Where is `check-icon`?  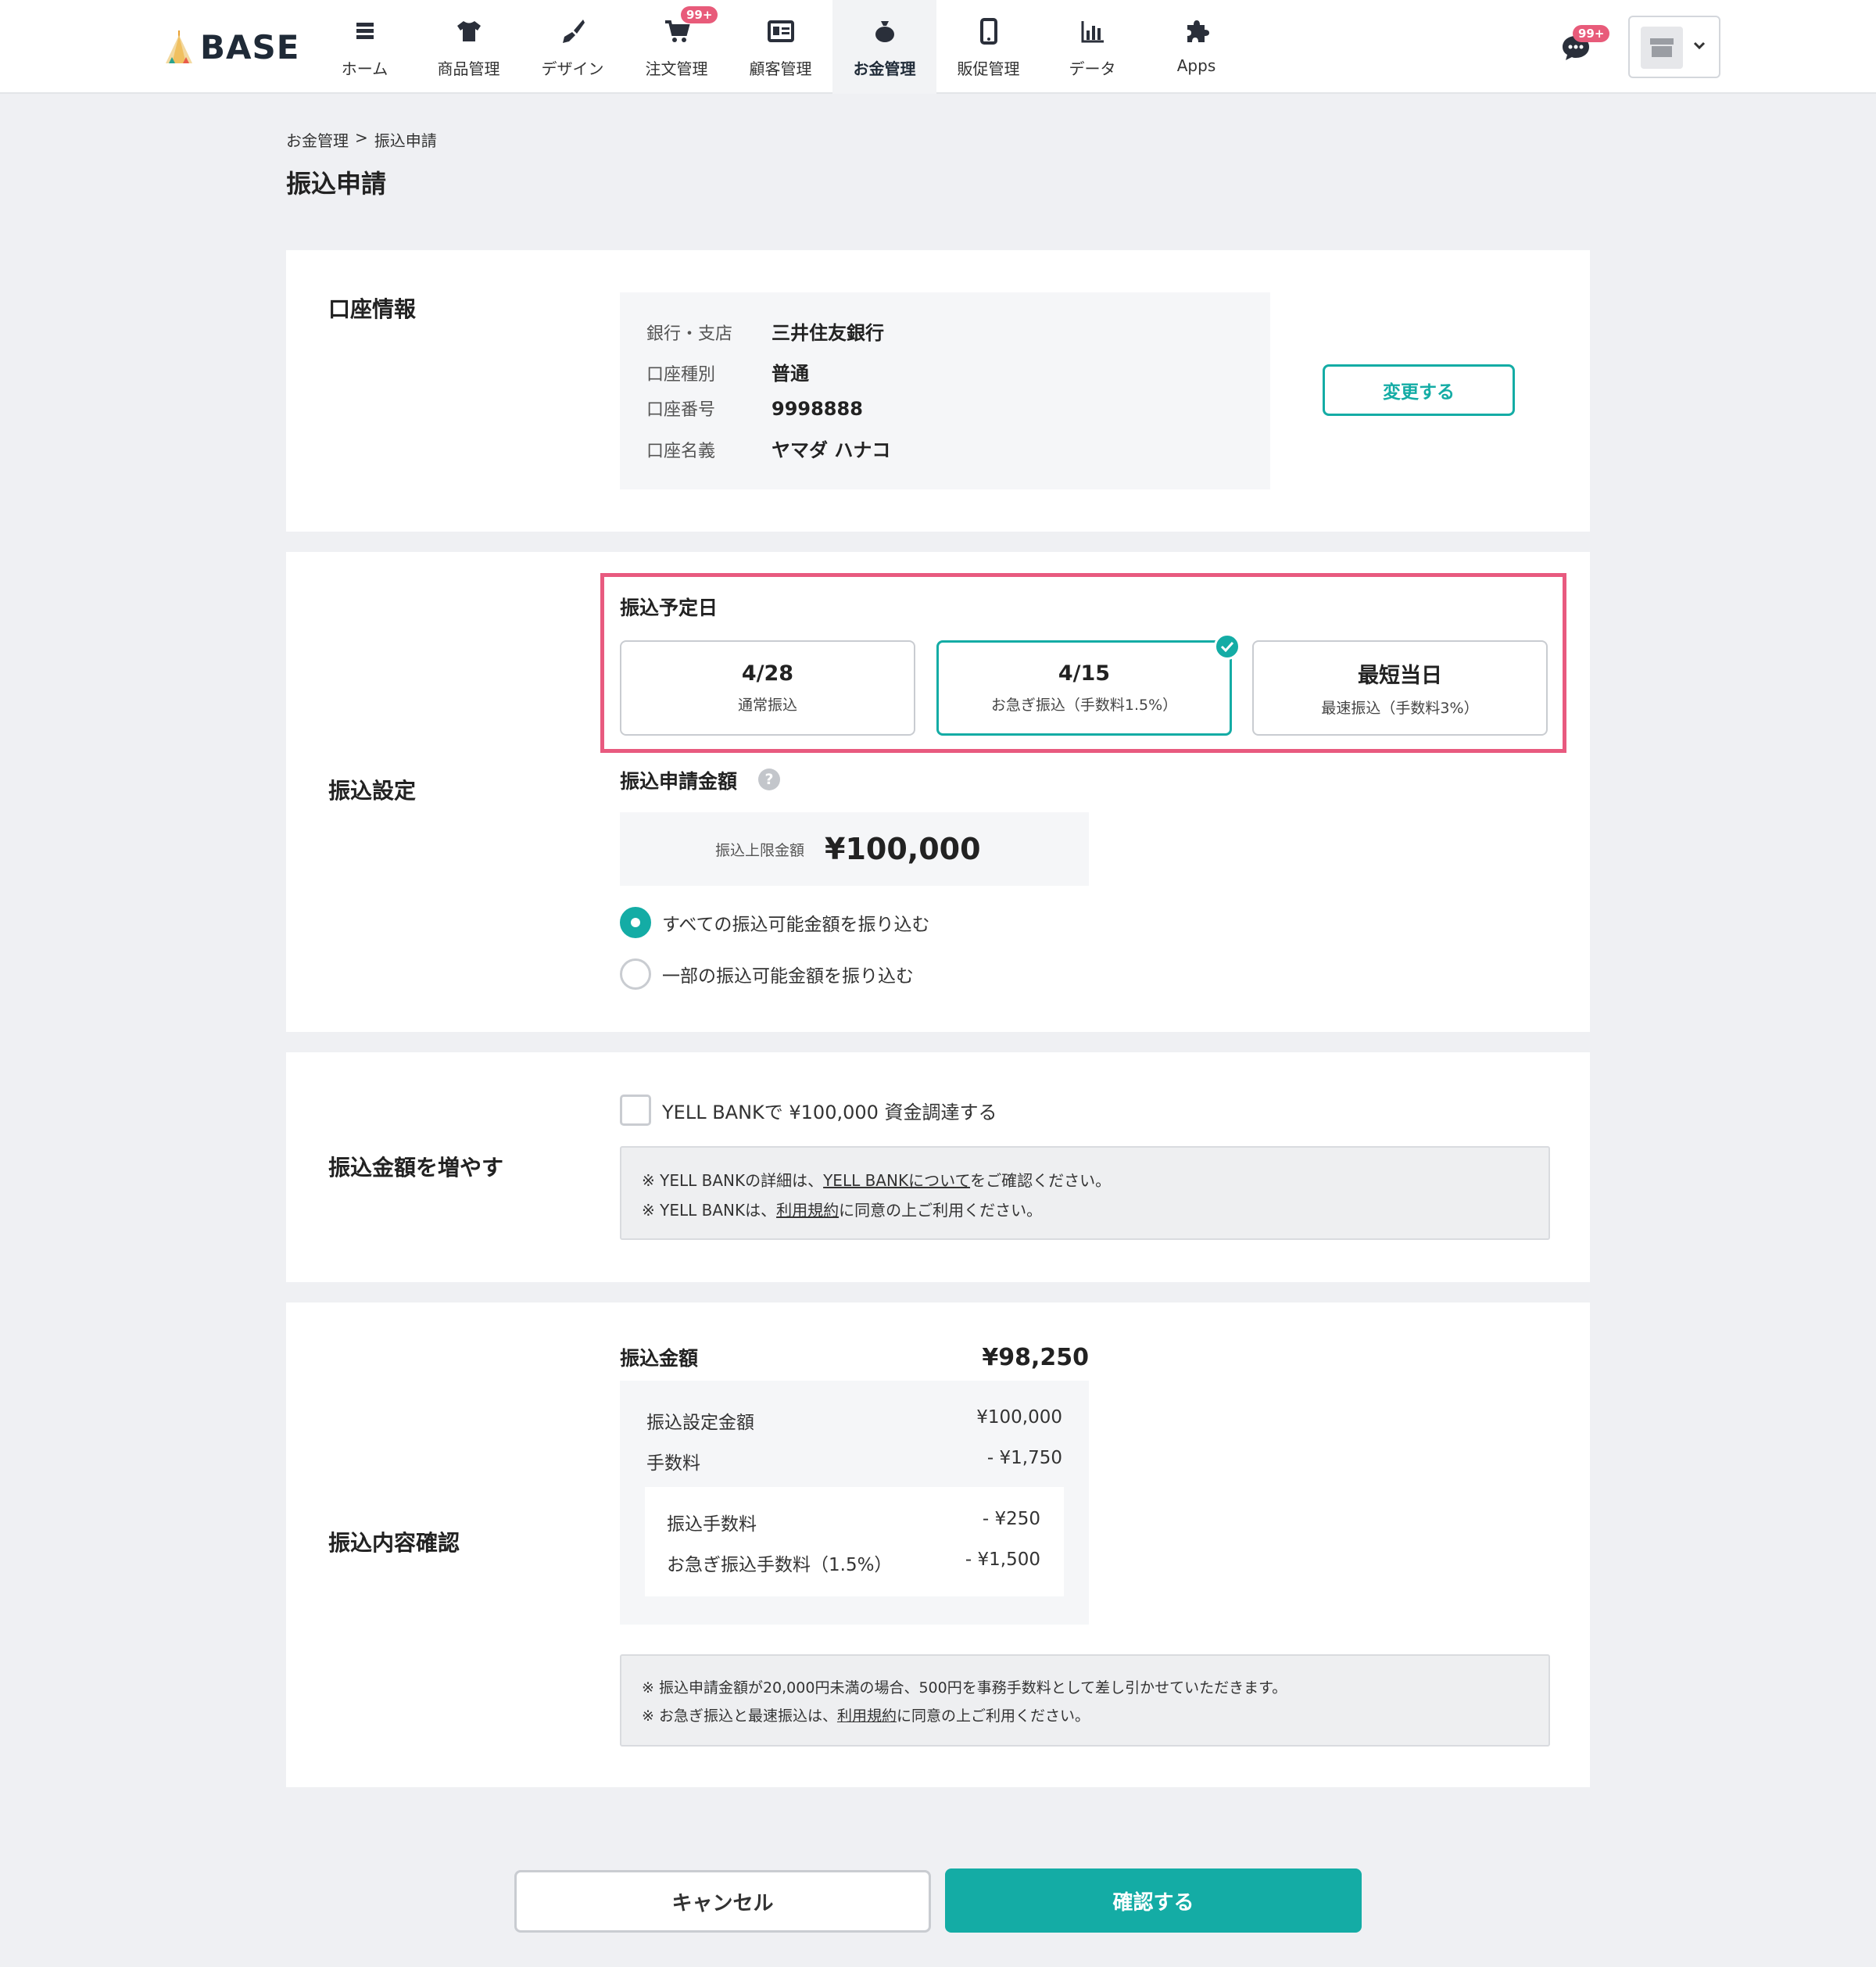 check-icon is located at coordinates (1227, 646).